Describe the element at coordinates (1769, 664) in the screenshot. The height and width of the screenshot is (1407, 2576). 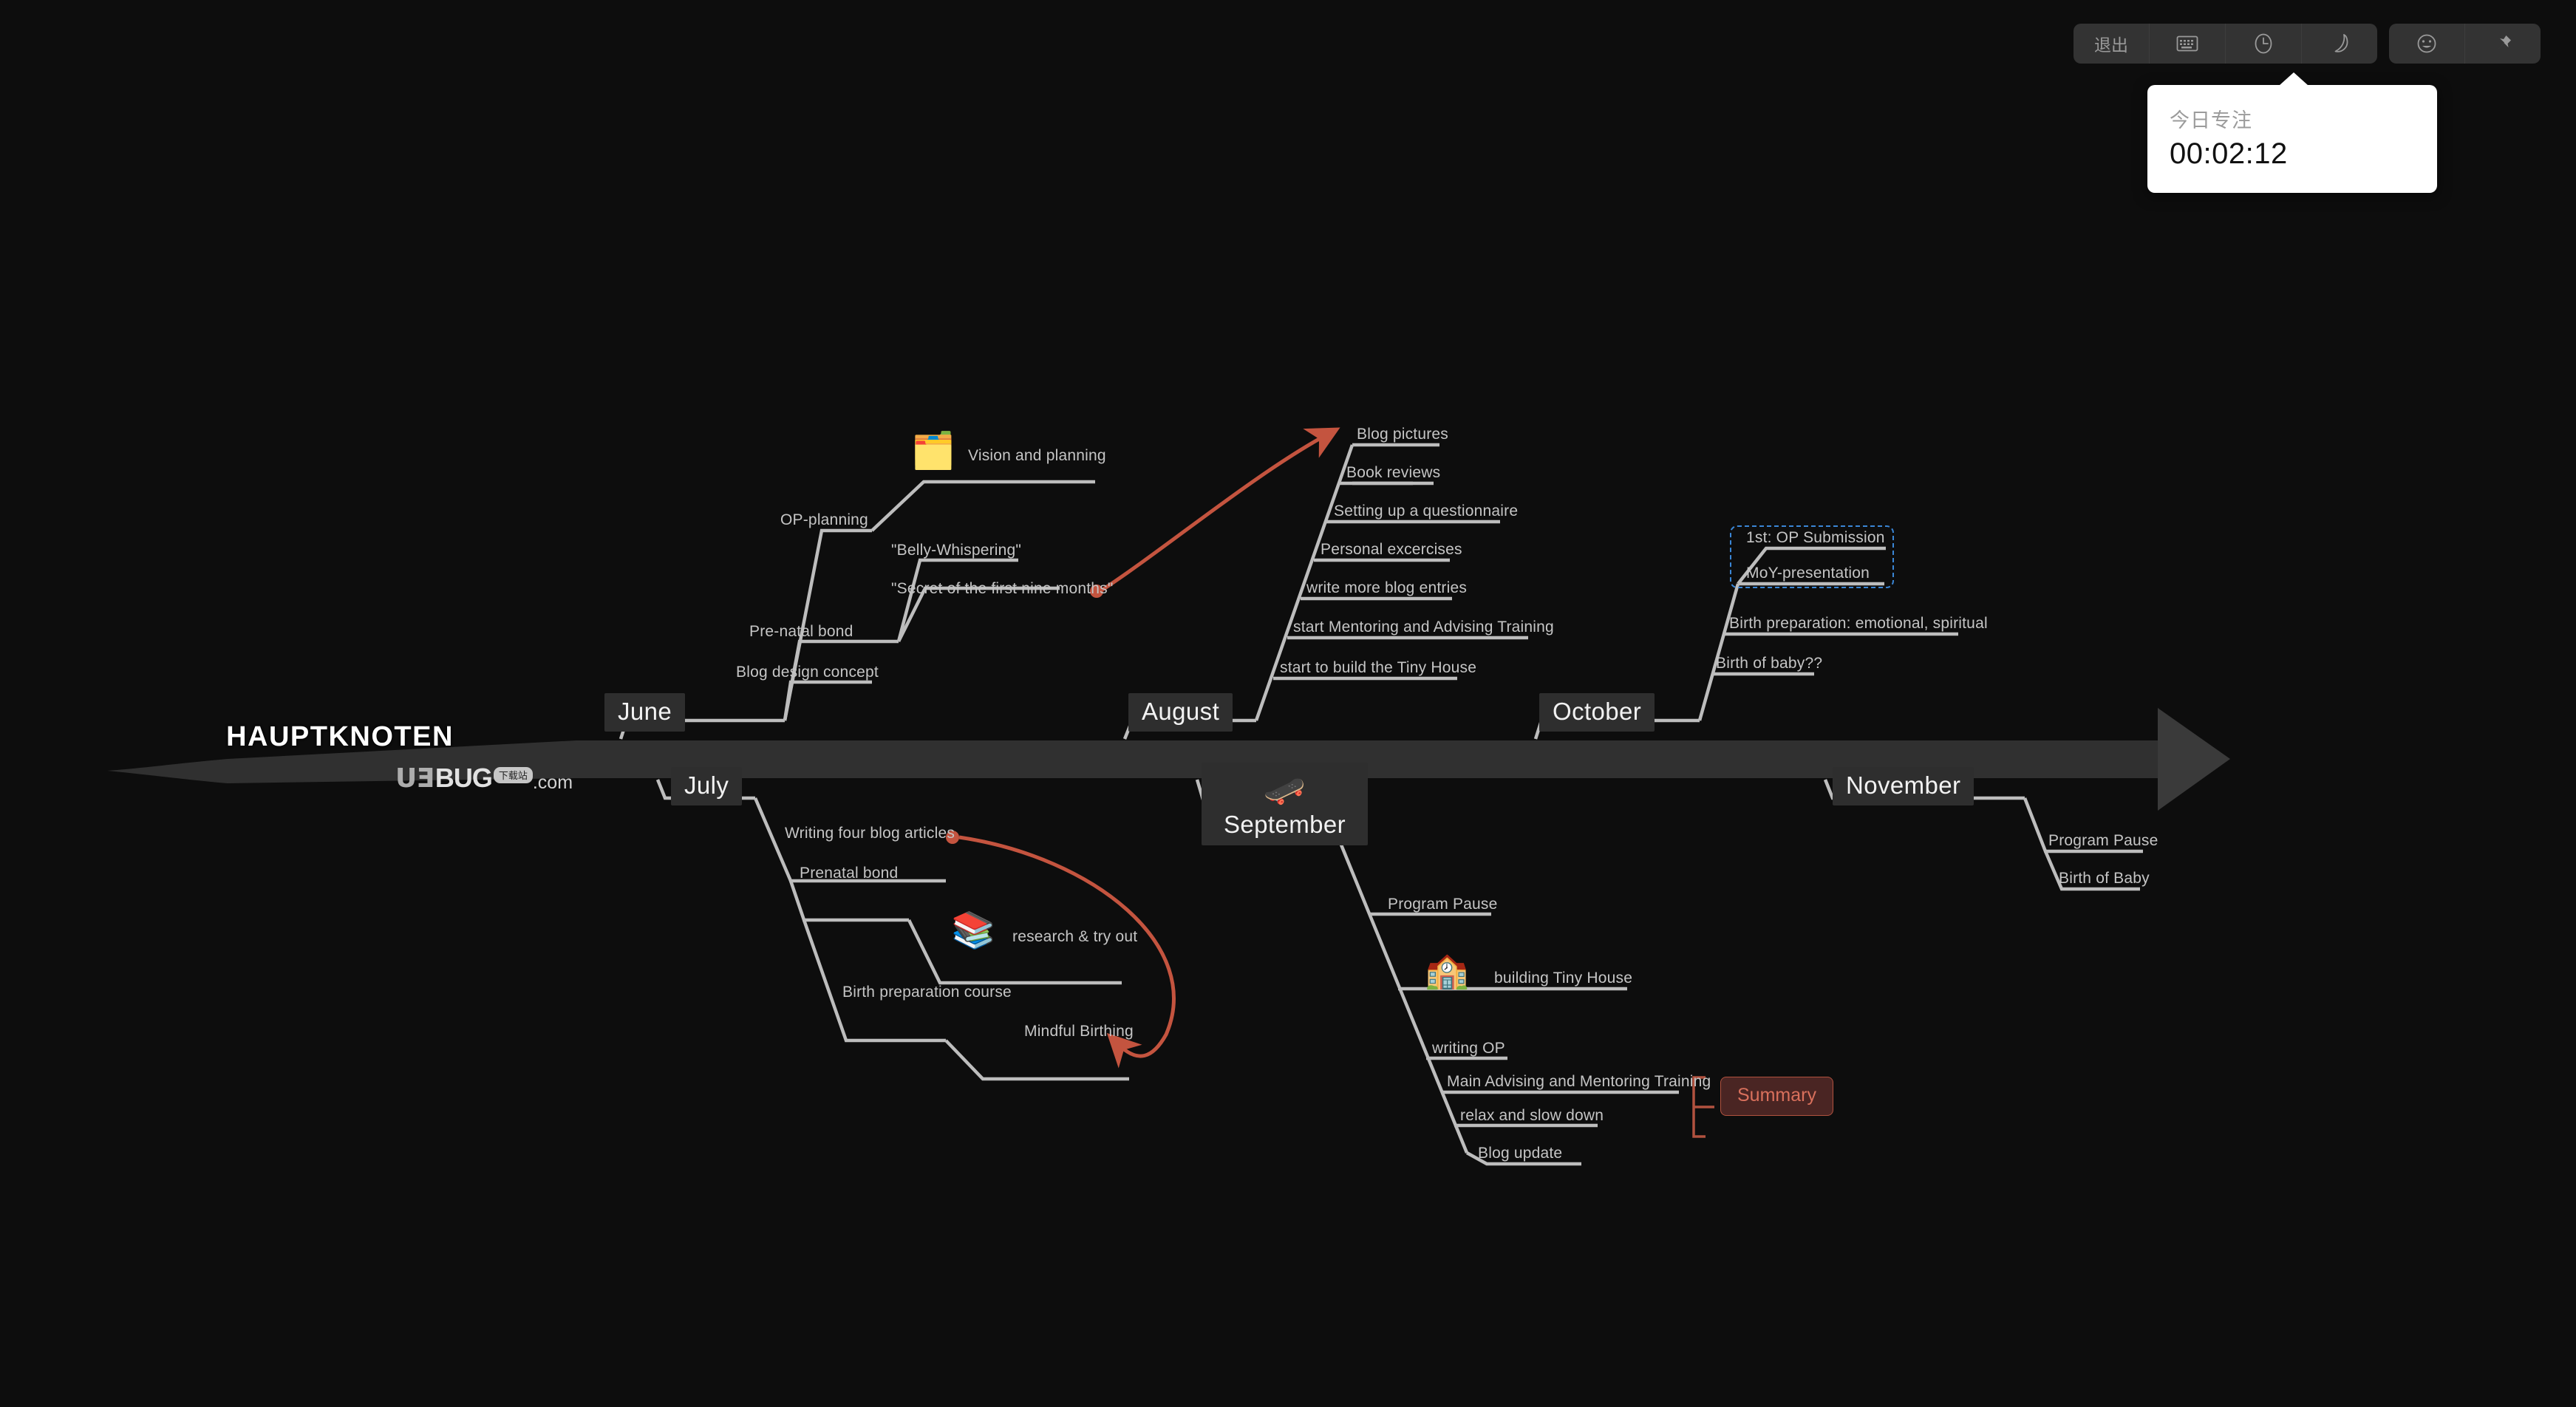
I see `node-birth-of-baby-question: Birth of baby??` at that location.